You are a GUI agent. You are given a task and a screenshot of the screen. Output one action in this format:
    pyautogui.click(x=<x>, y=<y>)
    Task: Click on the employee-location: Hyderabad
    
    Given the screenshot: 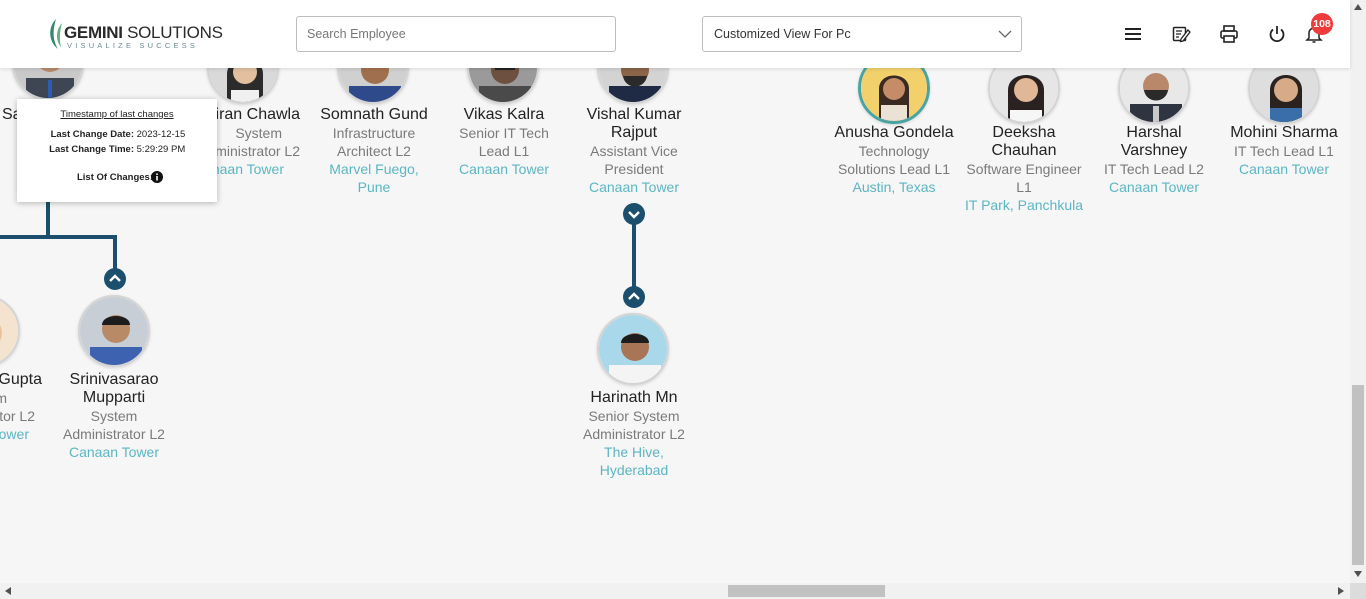 What is the action you would take?
    pyautogui.click(x=634, y=470)
    